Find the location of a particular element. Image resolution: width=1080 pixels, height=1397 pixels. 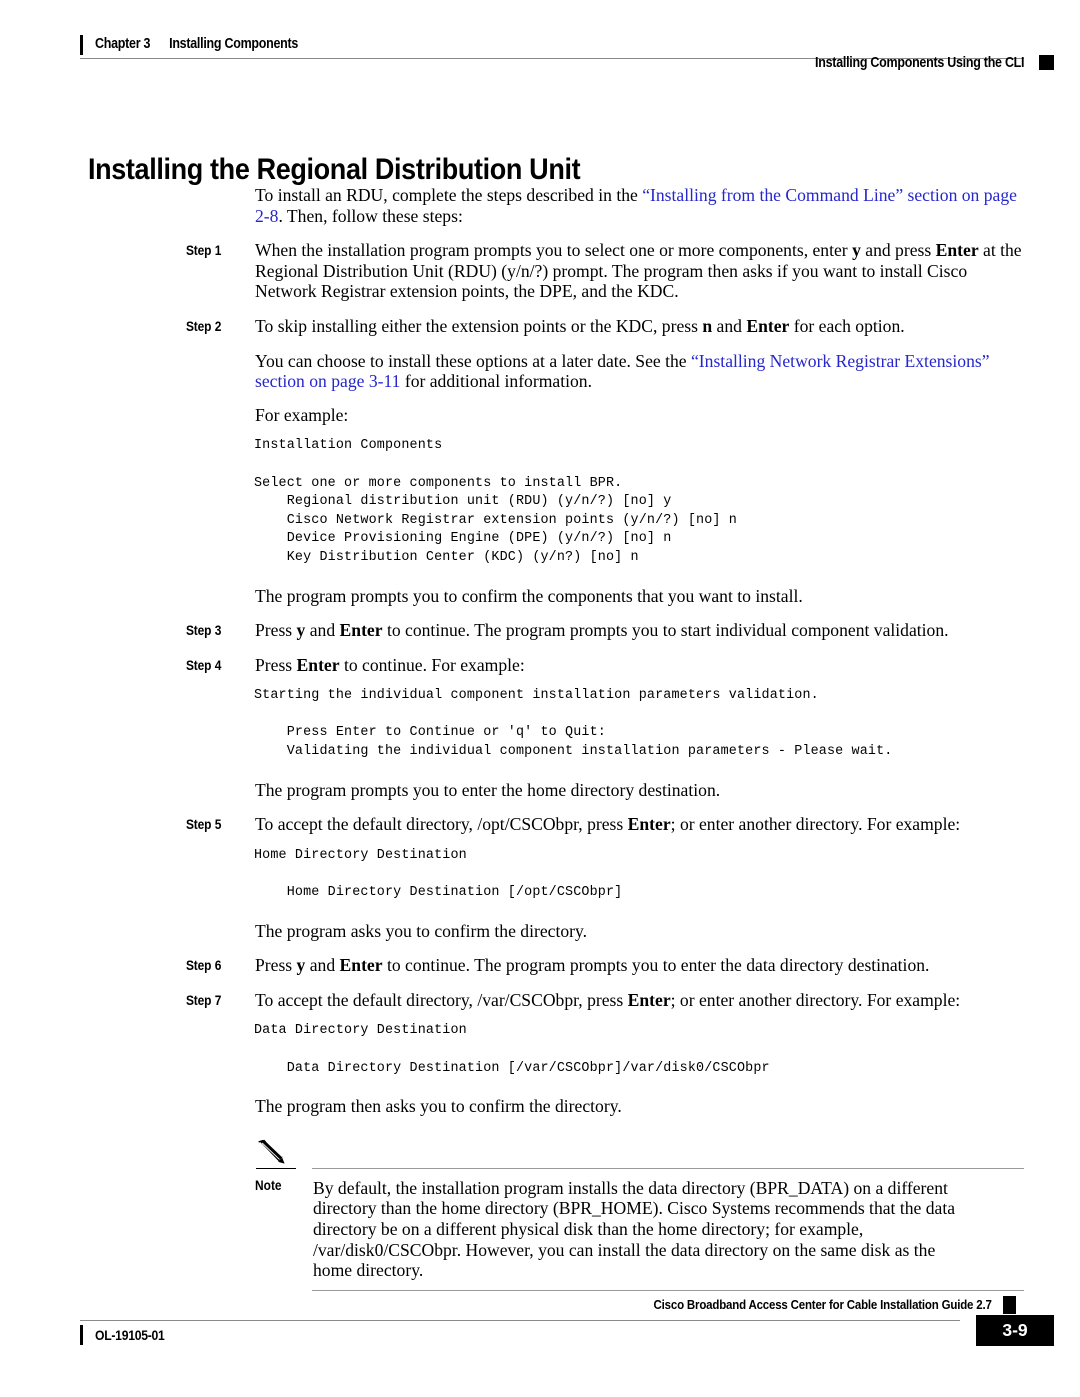

intro-text-after: . Then, follow these steps: is located at coordinates (370, 215).